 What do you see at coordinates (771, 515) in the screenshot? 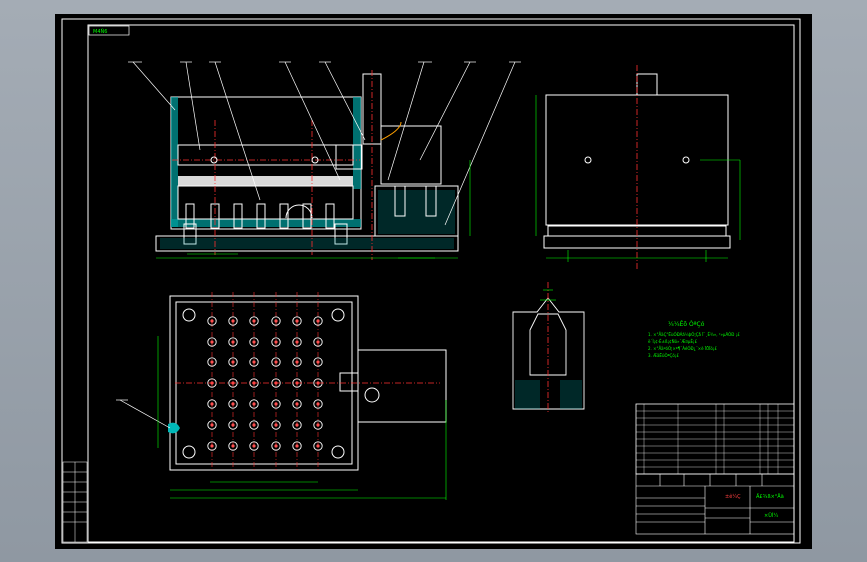
I see `drawing-code: ×ÜÍ¼` at bounding box center [771, 515].